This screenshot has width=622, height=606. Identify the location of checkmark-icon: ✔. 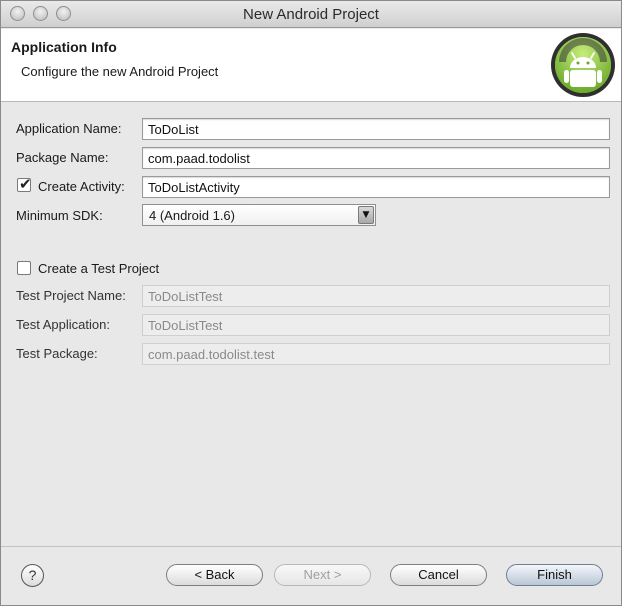
(25, 184).